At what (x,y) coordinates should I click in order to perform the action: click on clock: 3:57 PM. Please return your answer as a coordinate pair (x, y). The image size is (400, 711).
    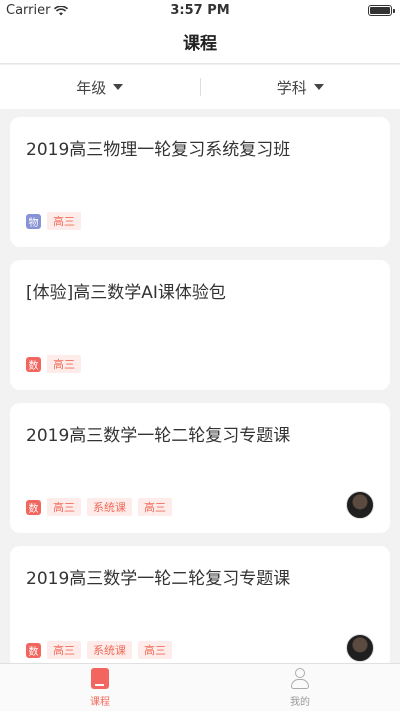
    Looking at the image, I should click on (200, 10).